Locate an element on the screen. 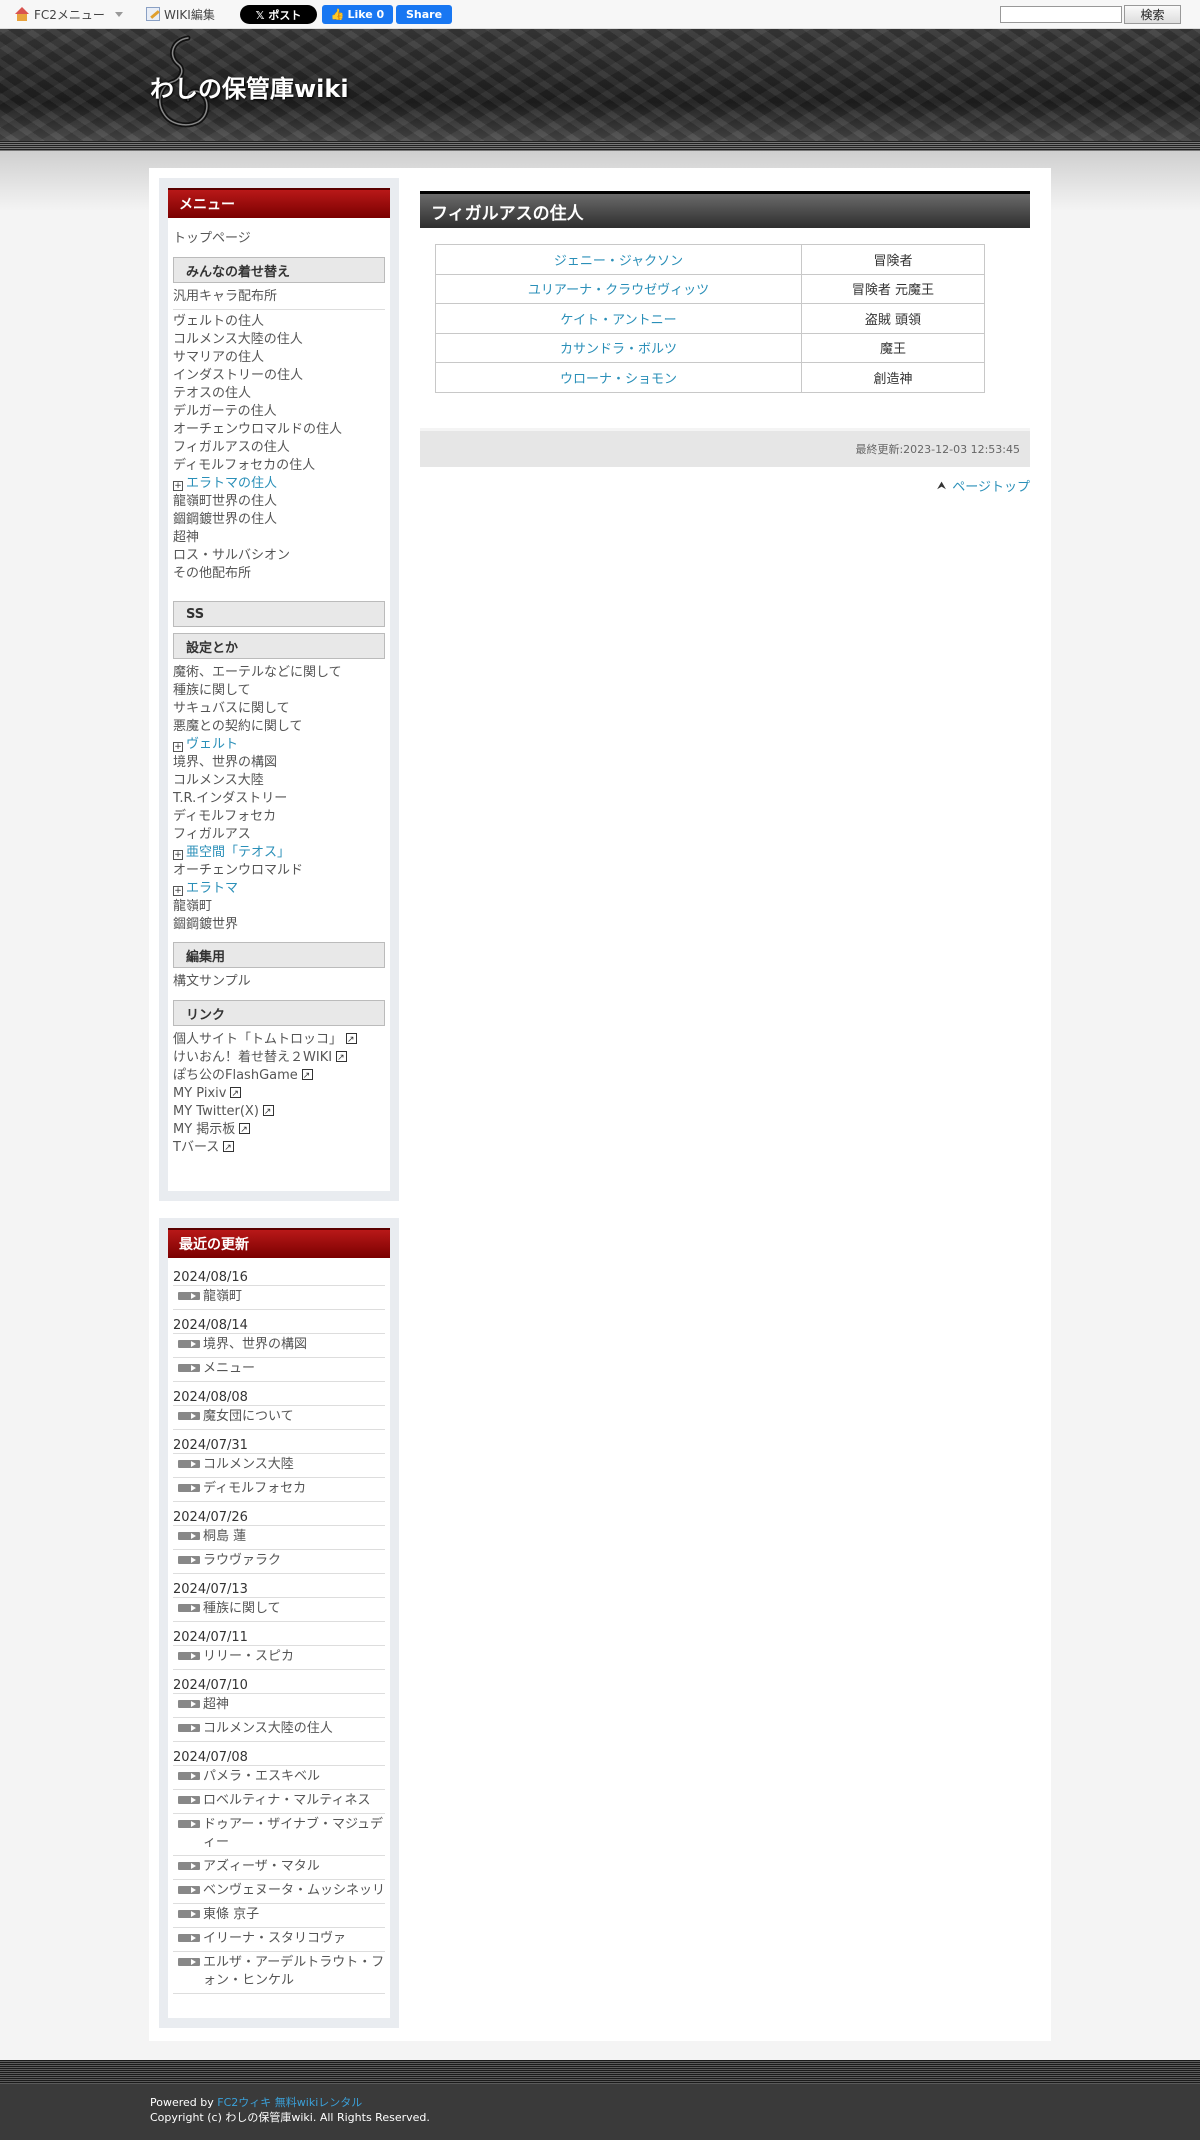 This screenshot has height=2140, width=1200. external-link: MY 掲示板 is located at coordinates (279, 1130).